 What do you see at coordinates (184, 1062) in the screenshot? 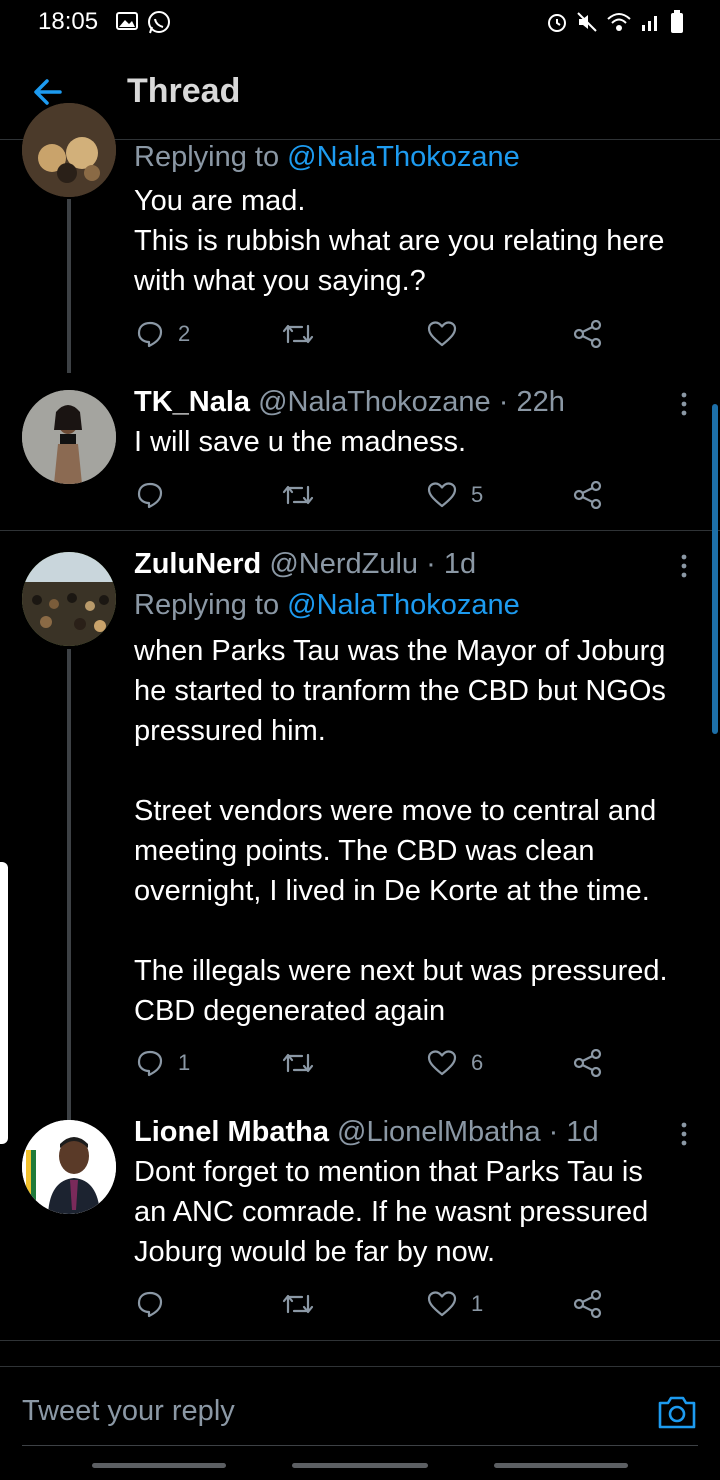
I see `reply-count: 1` at bounding box center [184, 1062].